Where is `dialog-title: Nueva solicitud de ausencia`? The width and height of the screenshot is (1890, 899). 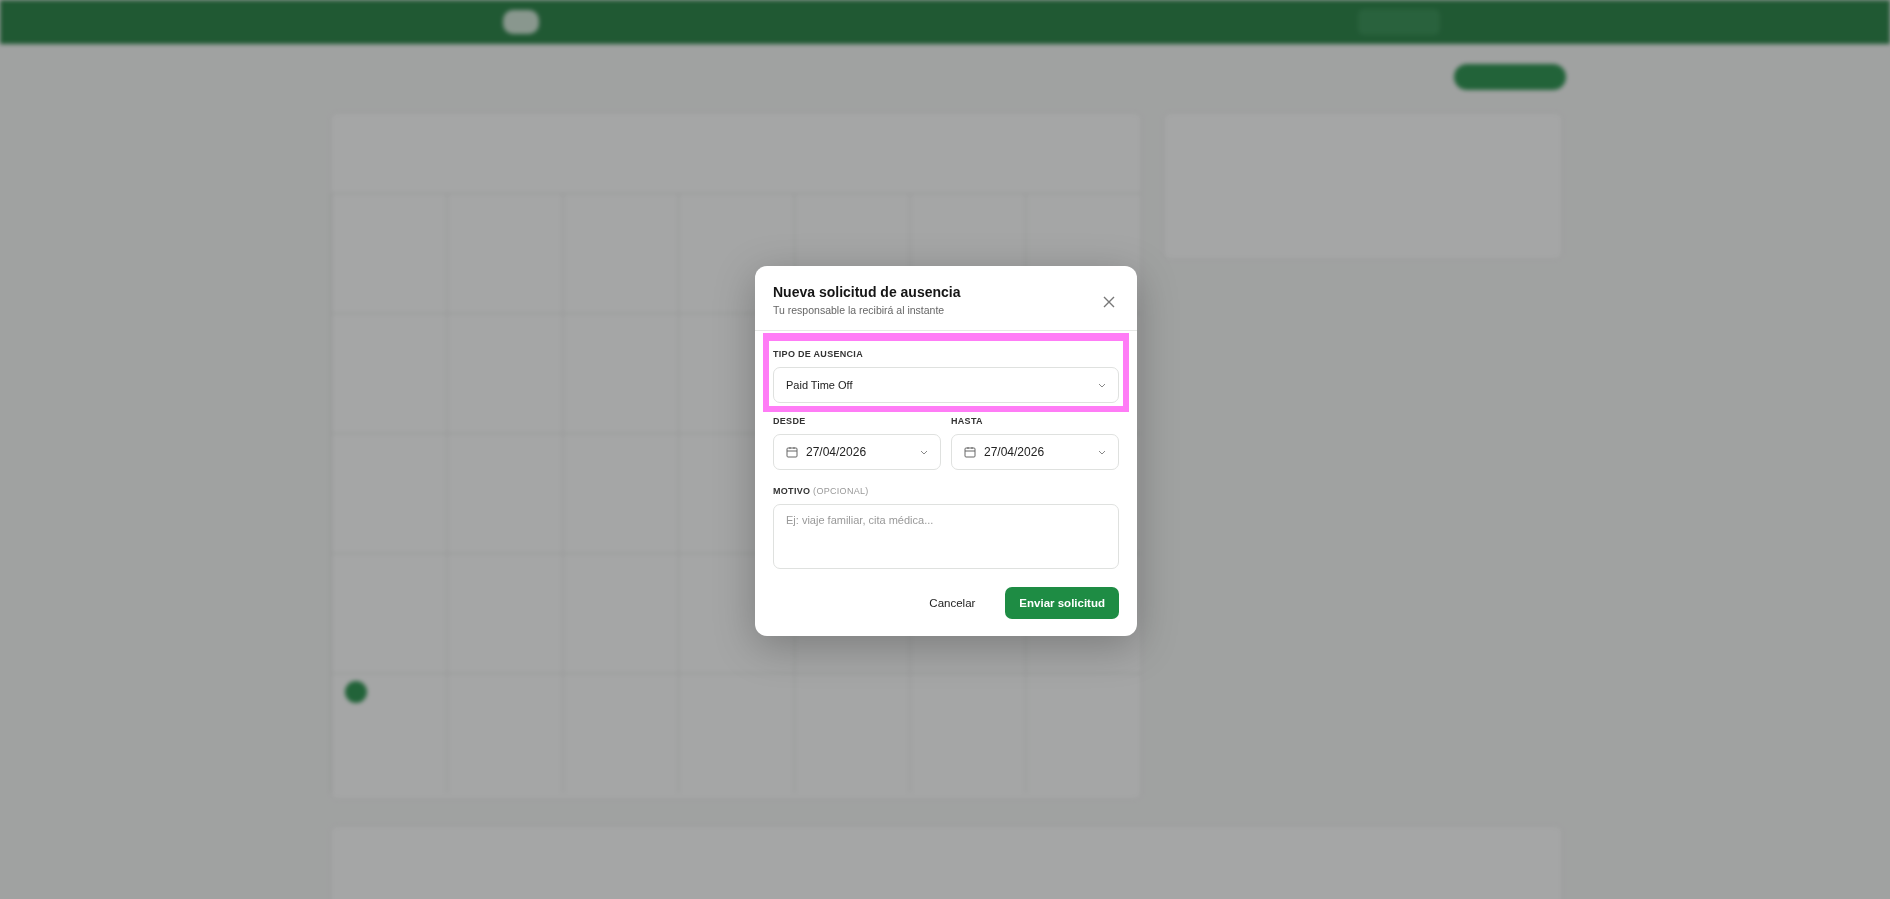 dialog-title: Nueva solicitud de ausencia is located at coordinates (867, 292).